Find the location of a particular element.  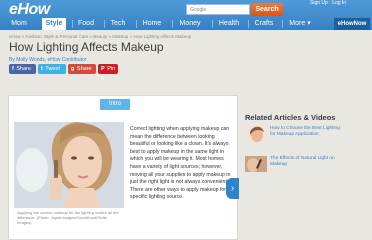

article-photo is located at coordinates (69, 165).